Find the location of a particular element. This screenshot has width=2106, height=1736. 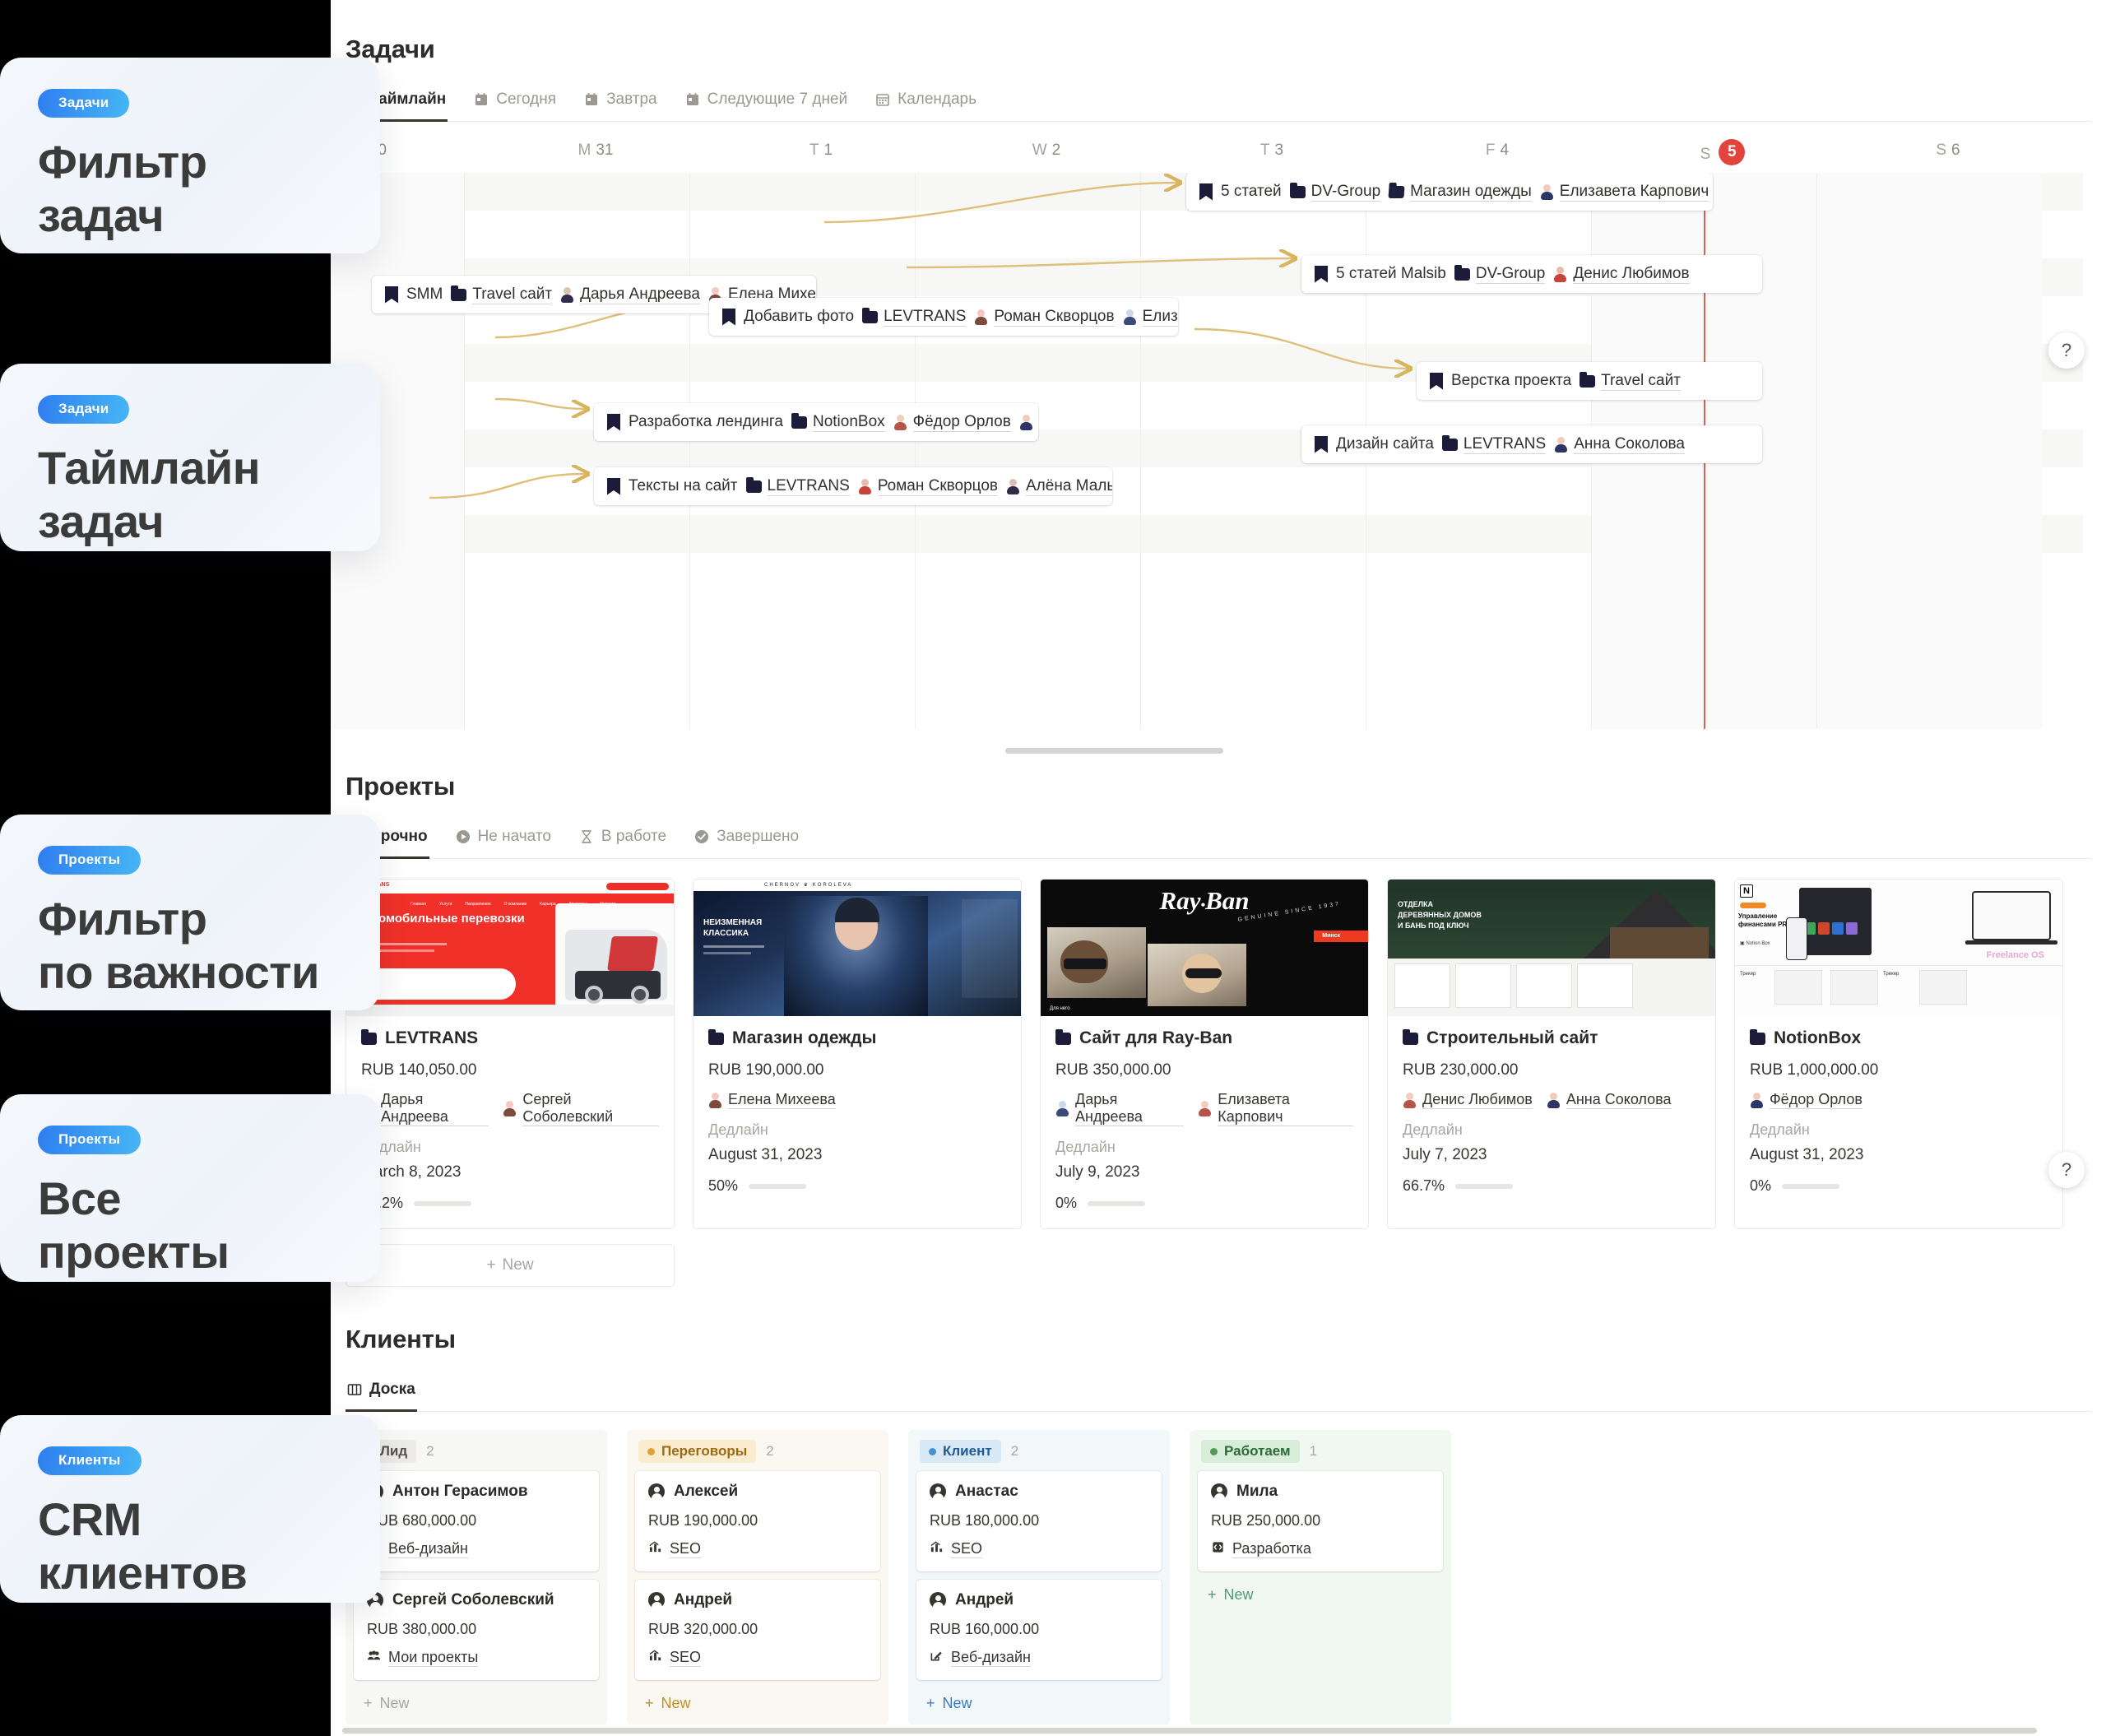

project-person: Елизавета Карпович is located at coordinates (1275, 1108).